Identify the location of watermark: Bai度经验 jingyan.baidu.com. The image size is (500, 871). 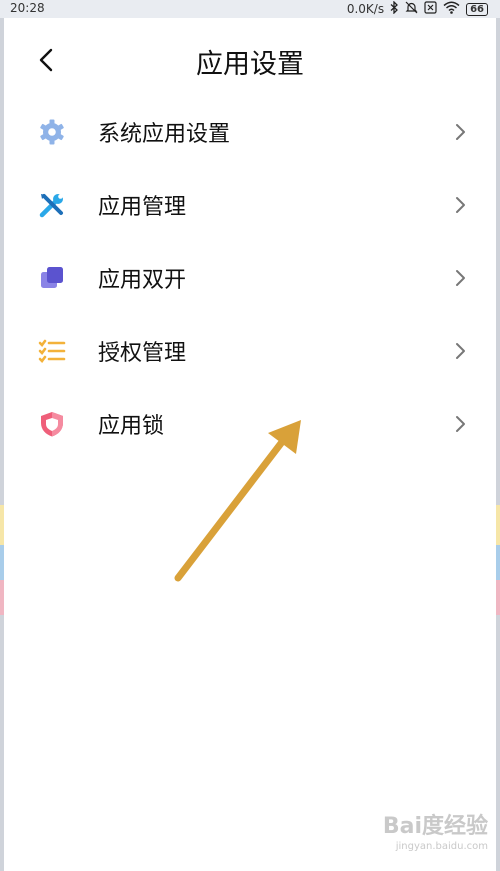
(435, 835).